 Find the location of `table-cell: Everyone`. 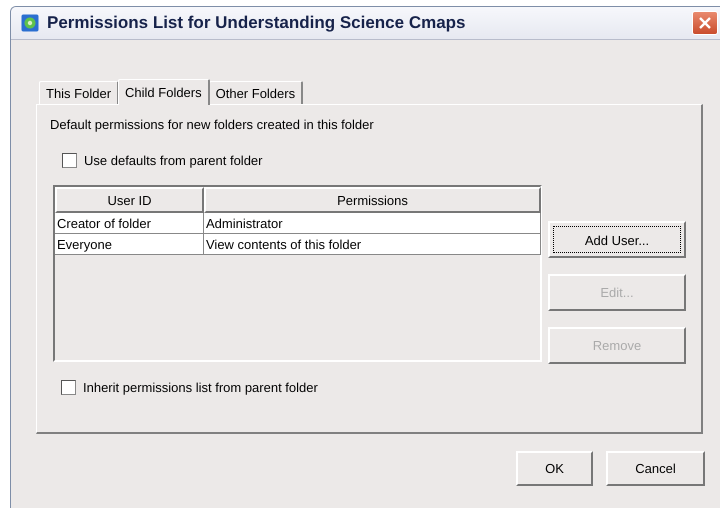

table-cell: Everyone is located at coordinates (129, 244).